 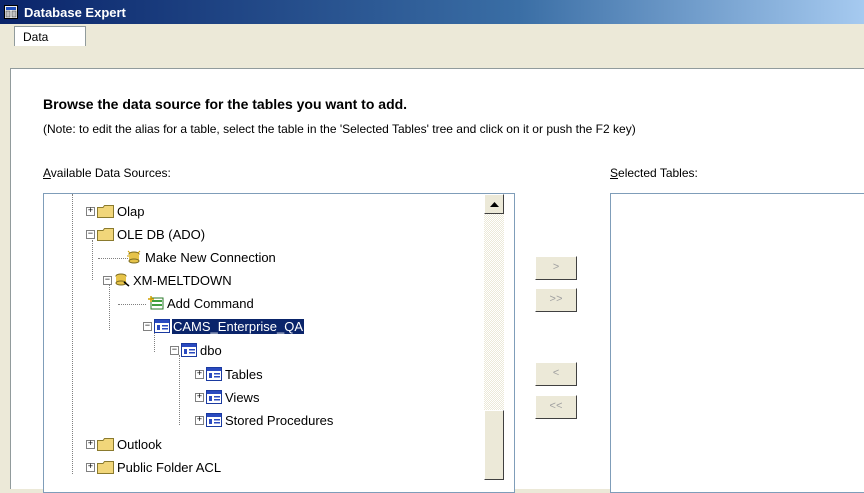 What do you see at coordinates (146, 234) in the screenshot?
I see `tree-item-ole-db-ado: − OLE DB (ADO)` at bounding box center [146, 234].